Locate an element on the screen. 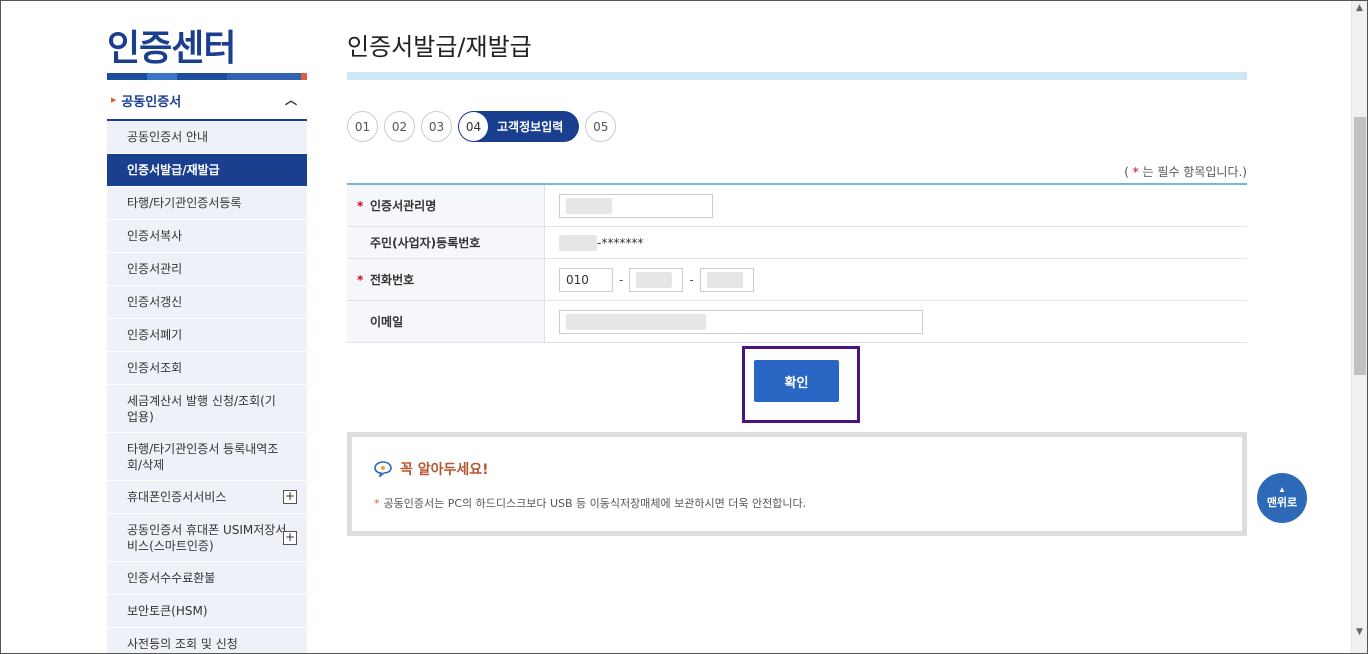 Image resolution: width=1368 pixels, height=654 pixels. page-title: 인증서발급/재발급 is located at coordinates (439, 47).